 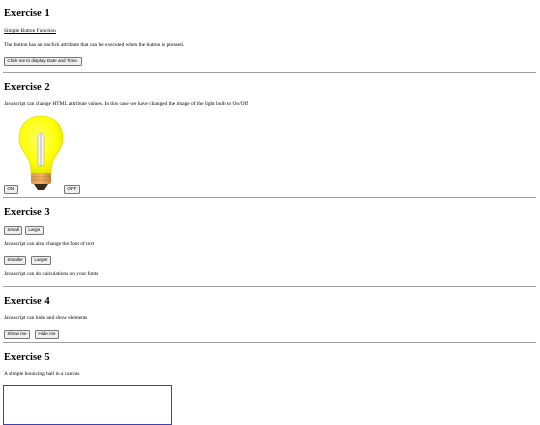 I want to click on light-off-button: OFF, so click(x=72, y=190).